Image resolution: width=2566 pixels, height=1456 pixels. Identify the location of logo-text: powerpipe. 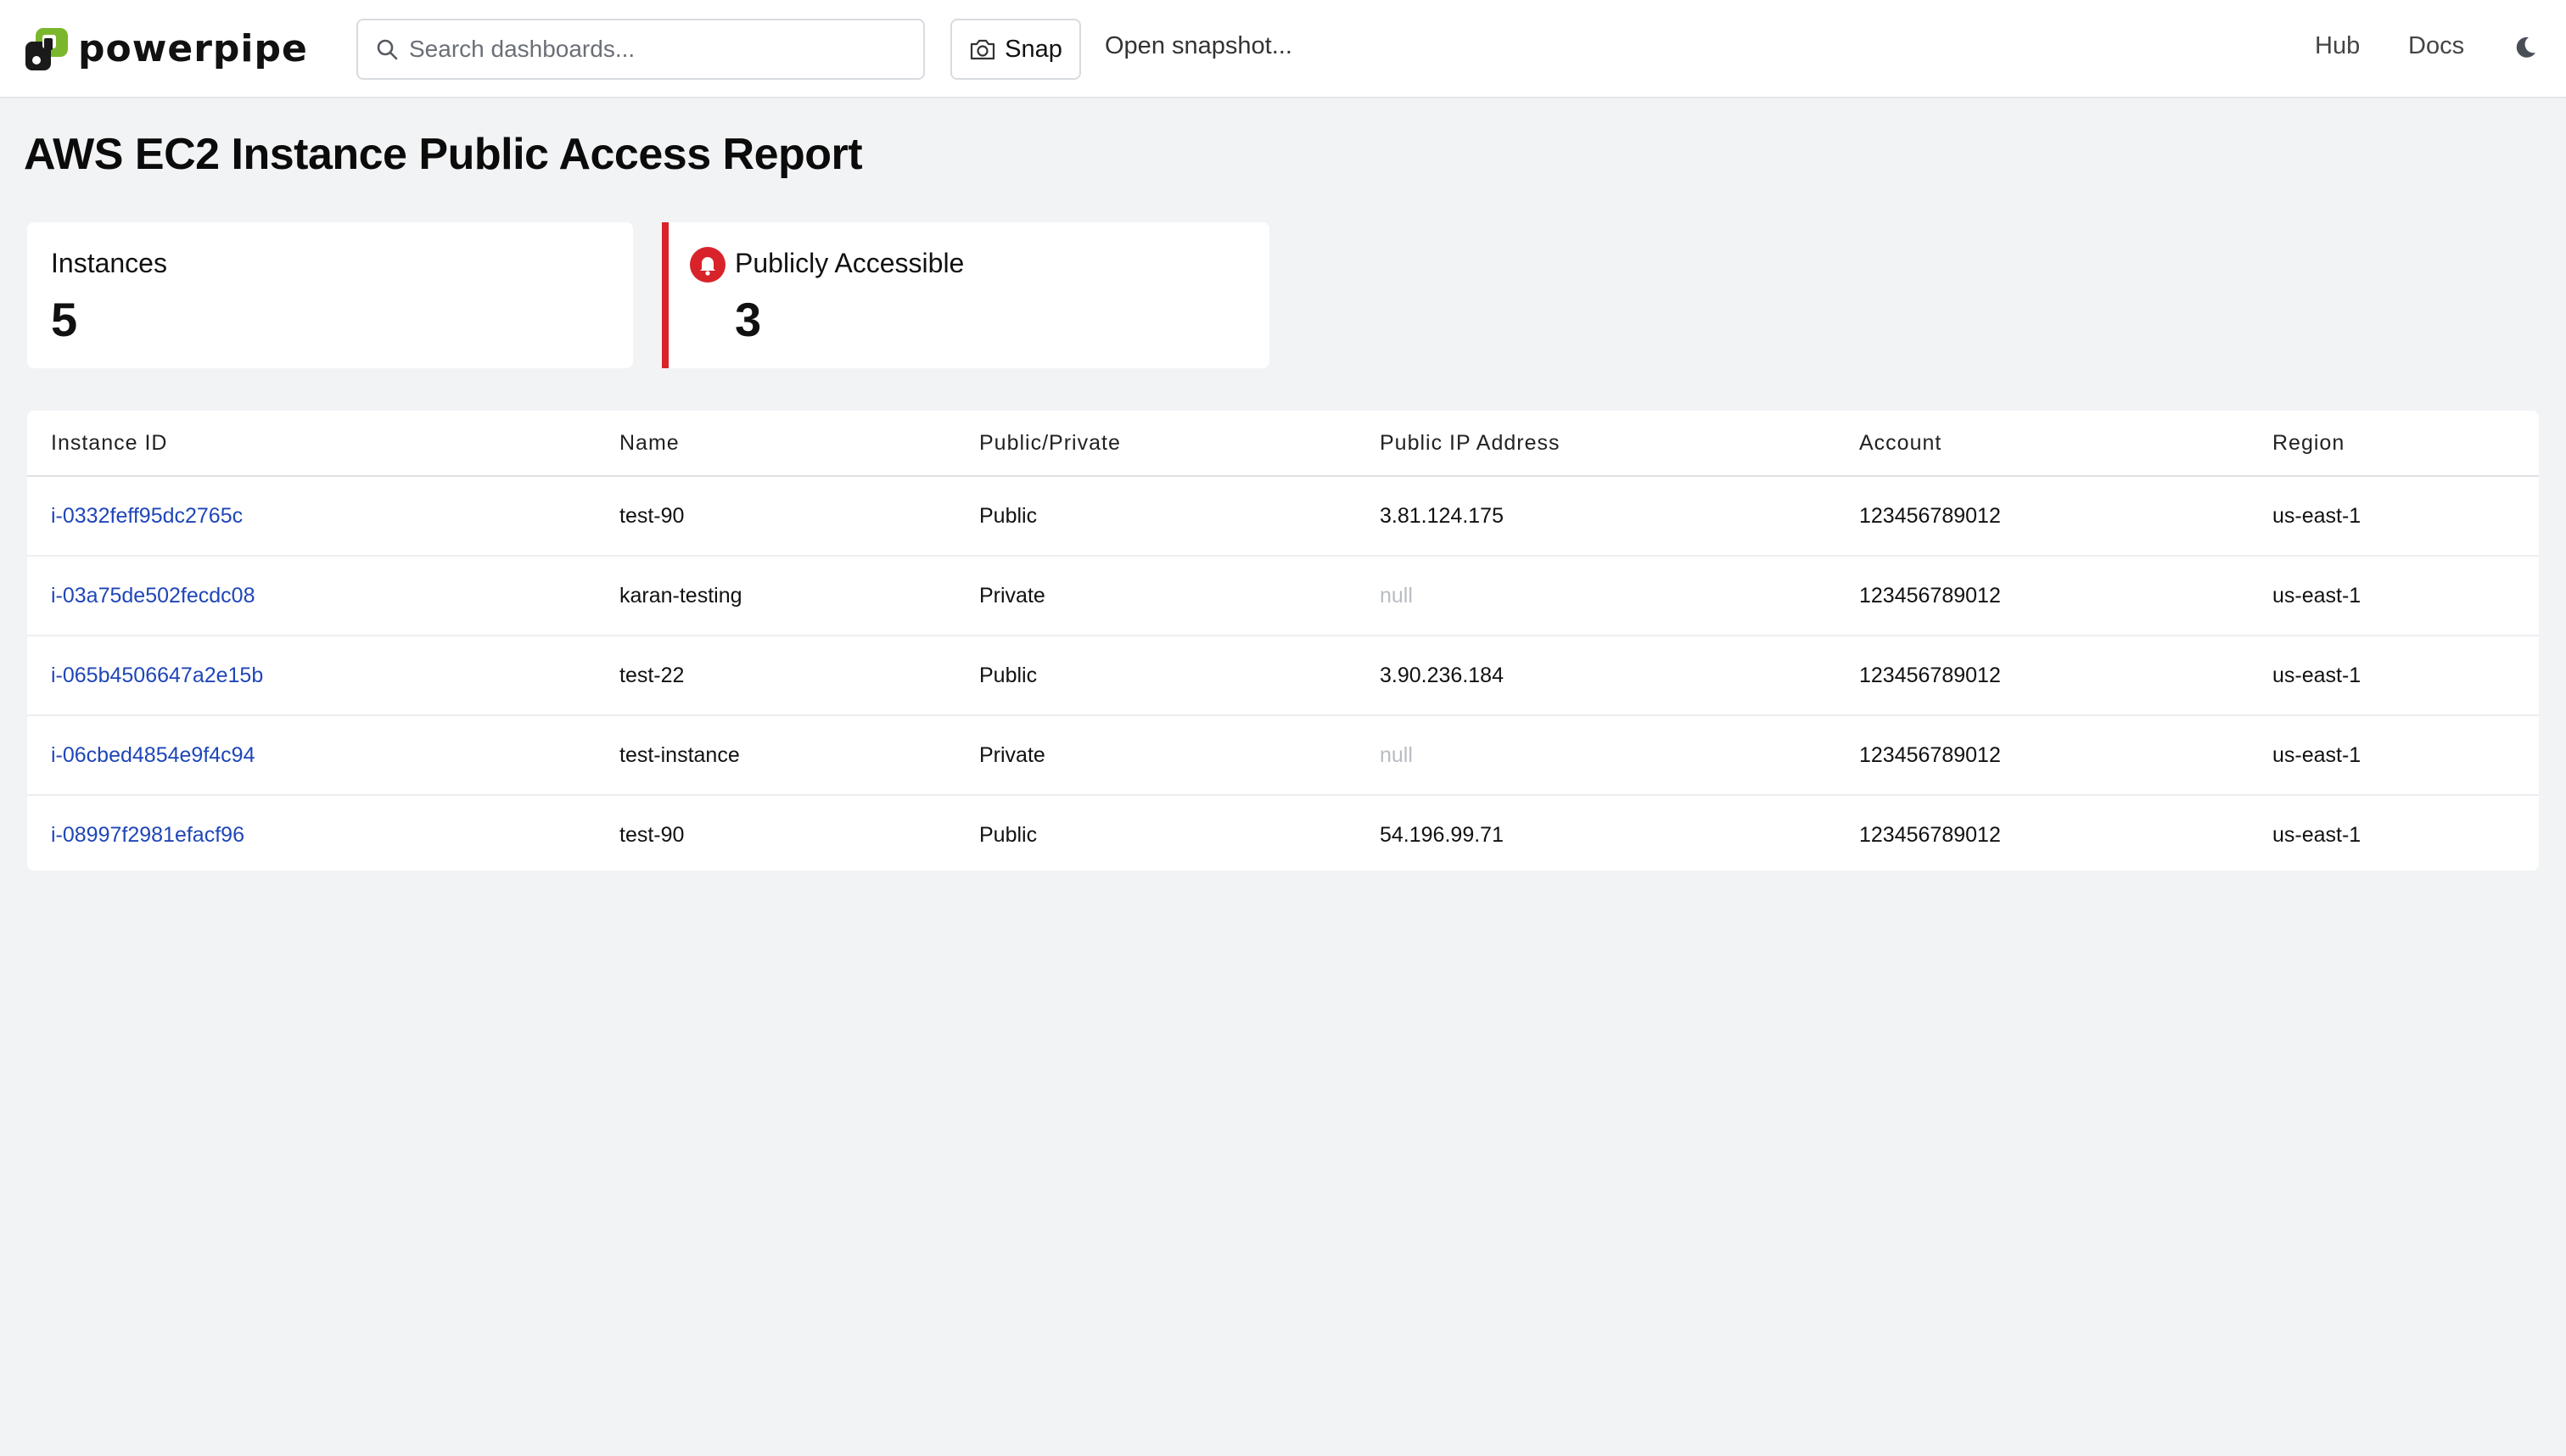
(193, 48).